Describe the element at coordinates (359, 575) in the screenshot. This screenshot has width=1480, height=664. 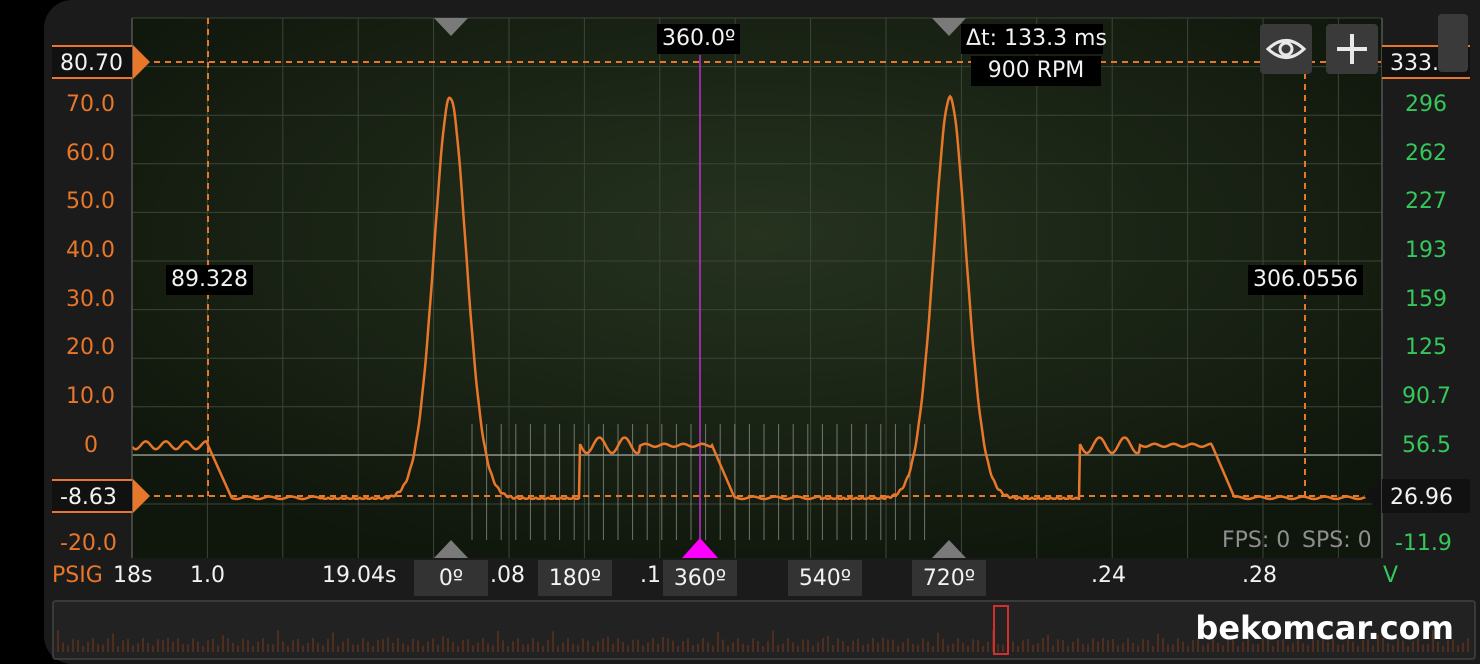
I see `time-label: 19.04s` at that location.